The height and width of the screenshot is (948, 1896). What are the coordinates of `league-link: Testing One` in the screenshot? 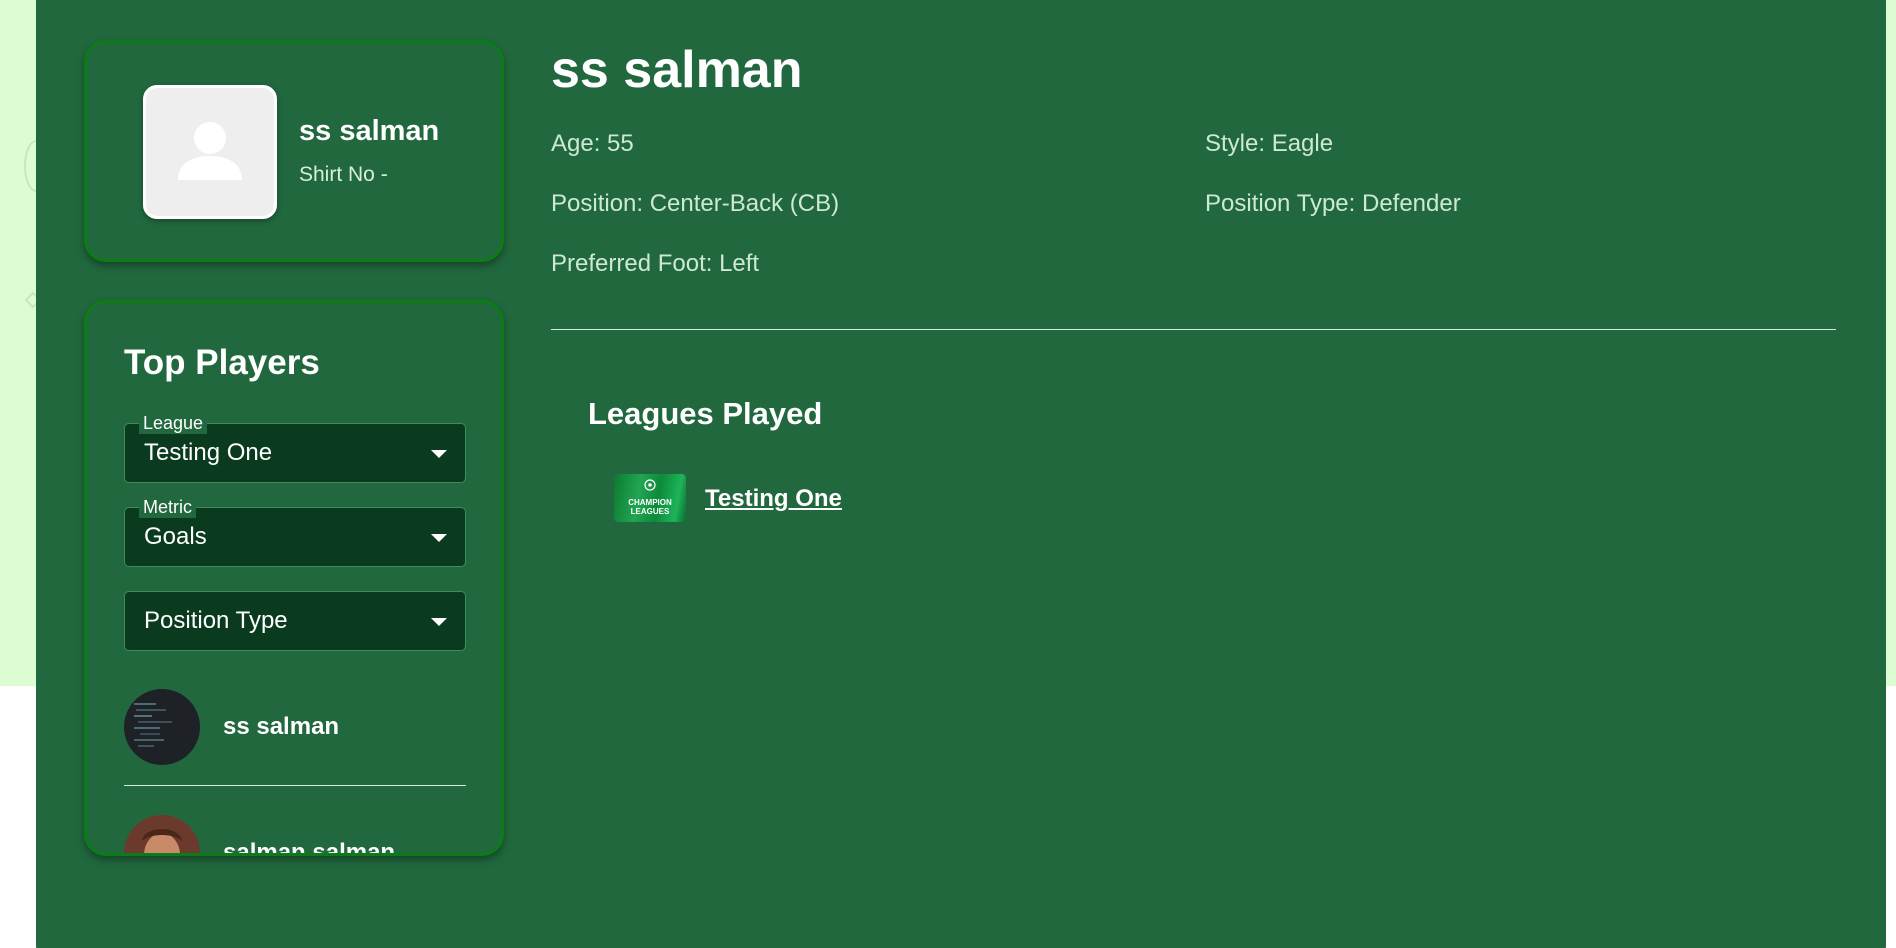 It's located at (773, 499).